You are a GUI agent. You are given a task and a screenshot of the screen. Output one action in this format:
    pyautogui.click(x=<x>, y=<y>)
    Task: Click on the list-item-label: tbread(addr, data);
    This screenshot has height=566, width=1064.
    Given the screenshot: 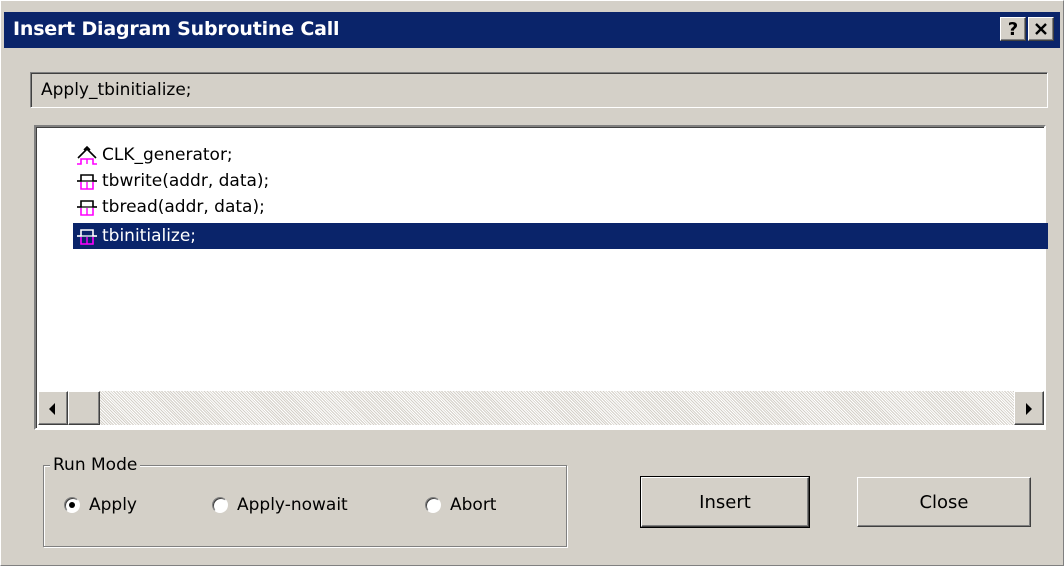 What is the action you would take?
    pyautogui.click(x=183, y=207)
    